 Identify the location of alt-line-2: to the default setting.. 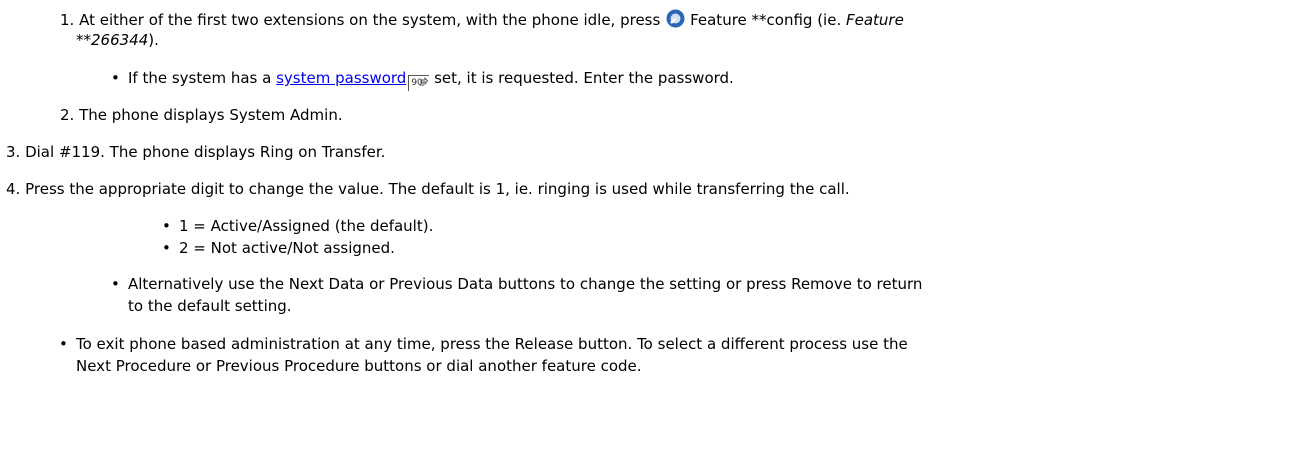
(210, 306).